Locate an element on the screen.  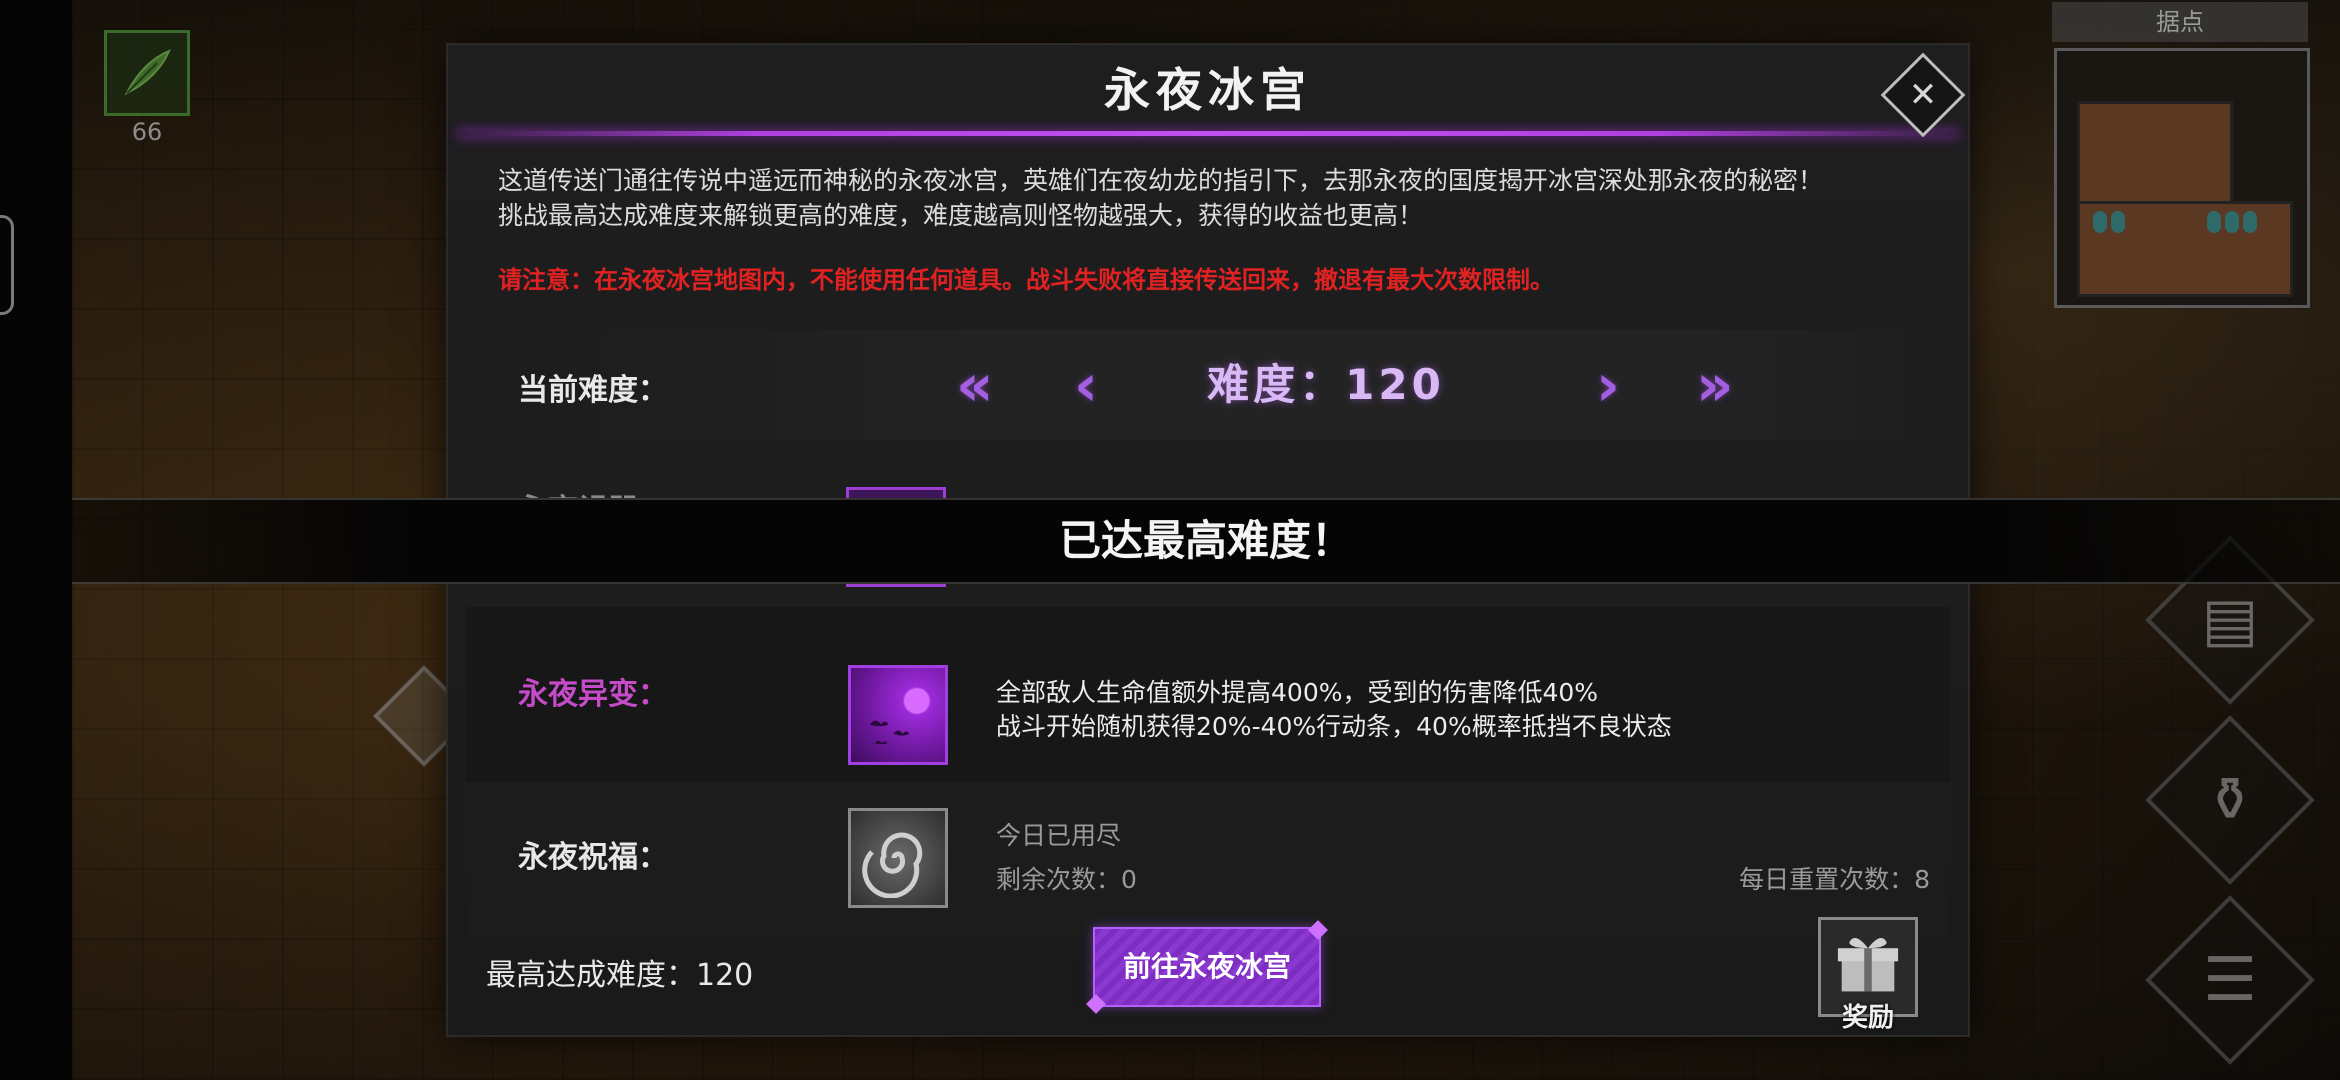
difficulty-row: 当前难度： « ‹ 难度：120 › » is located at coordinates (1208, 385).